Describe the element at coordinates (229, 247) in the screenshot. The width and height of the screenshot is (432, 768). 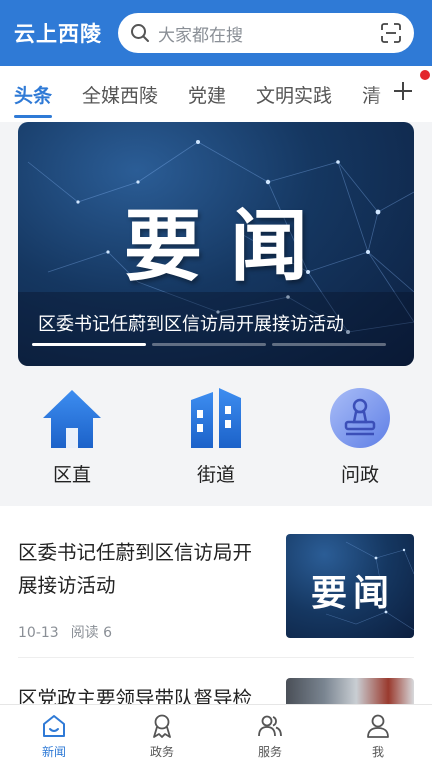
I see `banner-headline: 要闻` at that location.